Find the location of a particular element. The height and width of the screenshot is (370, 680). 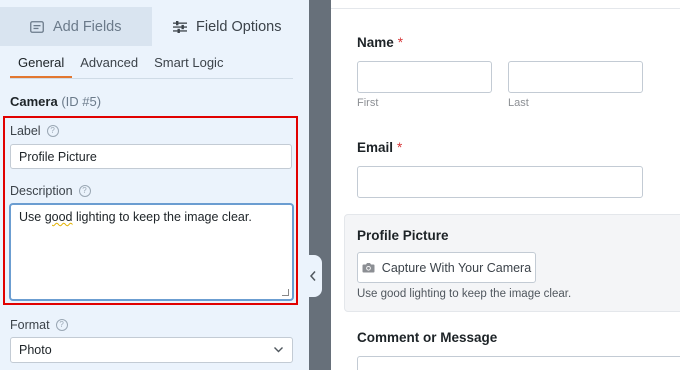

option-subtabs: General Advanced Smart Logic is located at coordinates (120, 66).